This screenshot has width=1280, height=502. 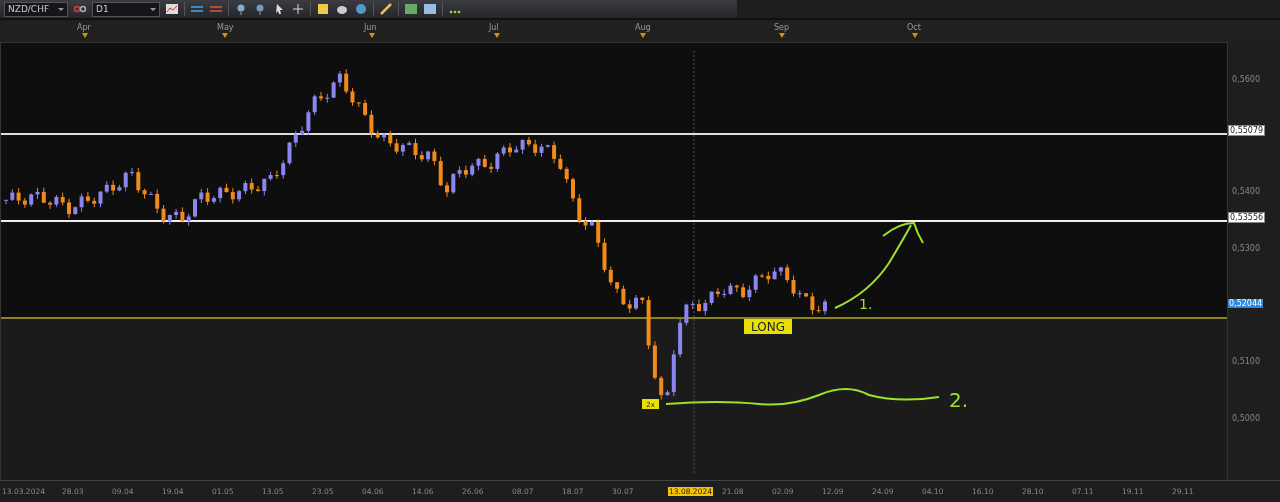 I want to click on price-tick: 0,5000, so click(x=1246, y=418).